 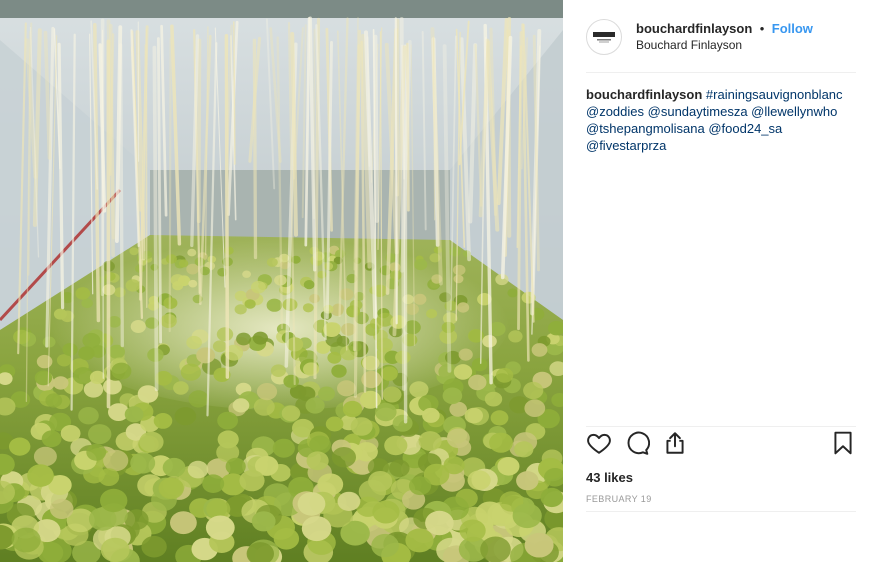 What do you see at coordinates (721, 443) in the screenshot?
I see `action-bar` at bounding box center [721, 443].